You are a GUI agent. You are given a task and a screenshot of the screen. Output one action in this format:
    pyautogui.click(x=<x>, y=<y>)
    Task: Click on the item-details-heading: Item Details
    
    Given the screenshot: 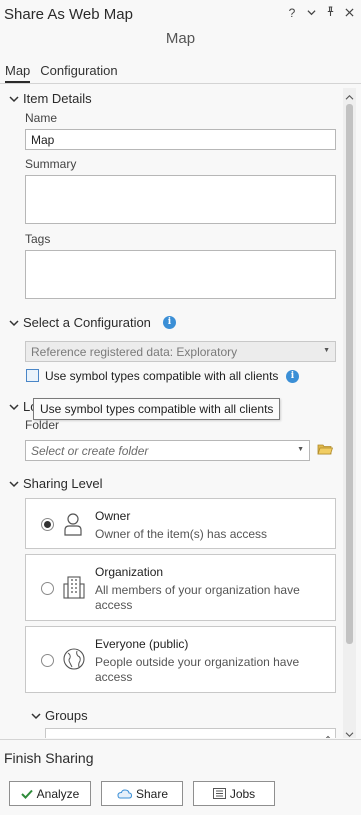 What is the action you would take?
    pyautogui.click(x=50, y=98)
    